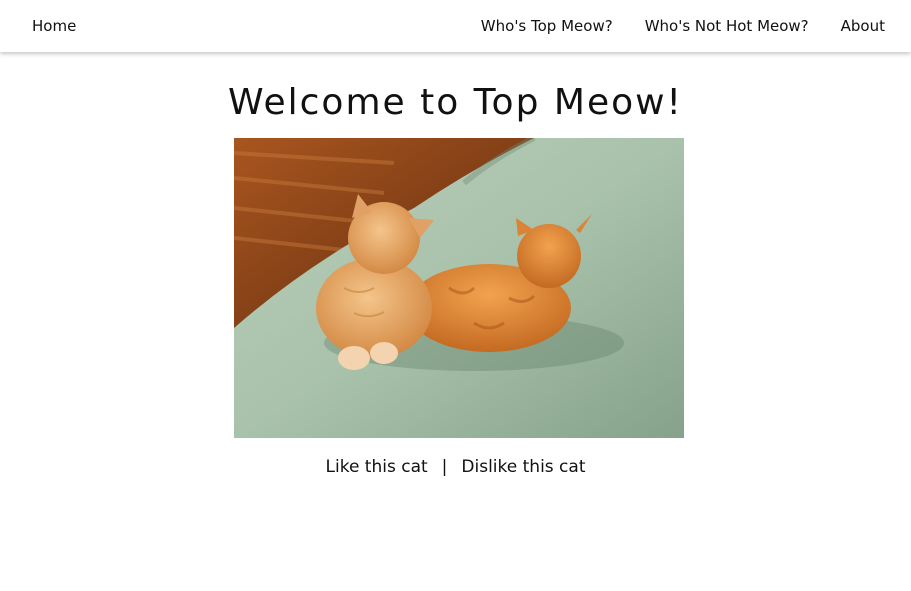 This screenshot has height=591, width=911. Describe the element at coordinates (547, 26) in the screenshot. I see `nav-top-meow-link: Who's Top Meow?` at that location.